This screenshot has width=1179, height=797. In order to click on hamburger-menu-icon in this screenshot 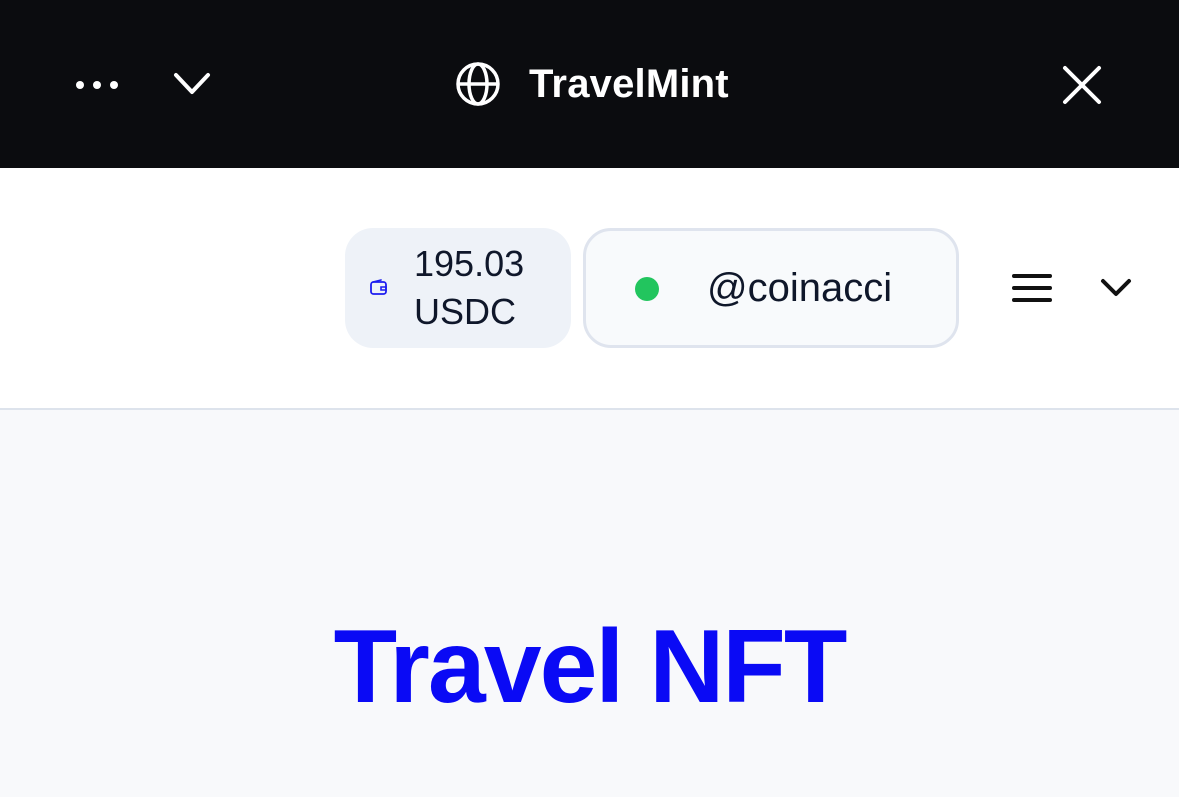, I will do `click(1032, 288)`.